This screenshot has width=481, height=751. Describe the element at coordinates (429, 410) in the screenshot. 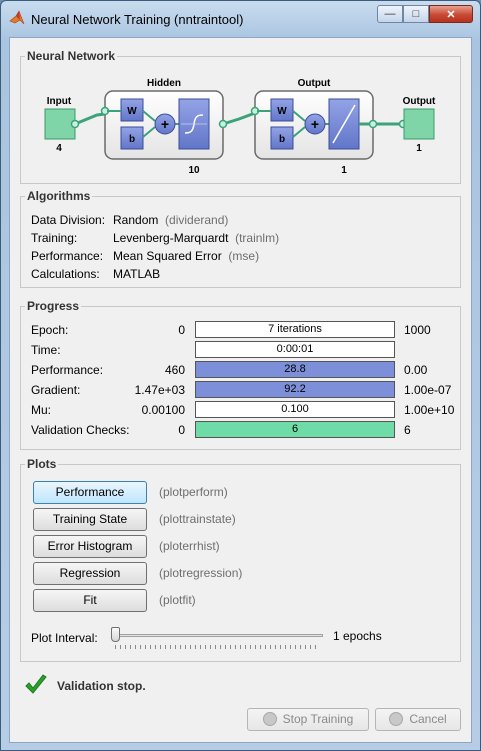

I see `progress-end-value: 1.00e+10` at that location.